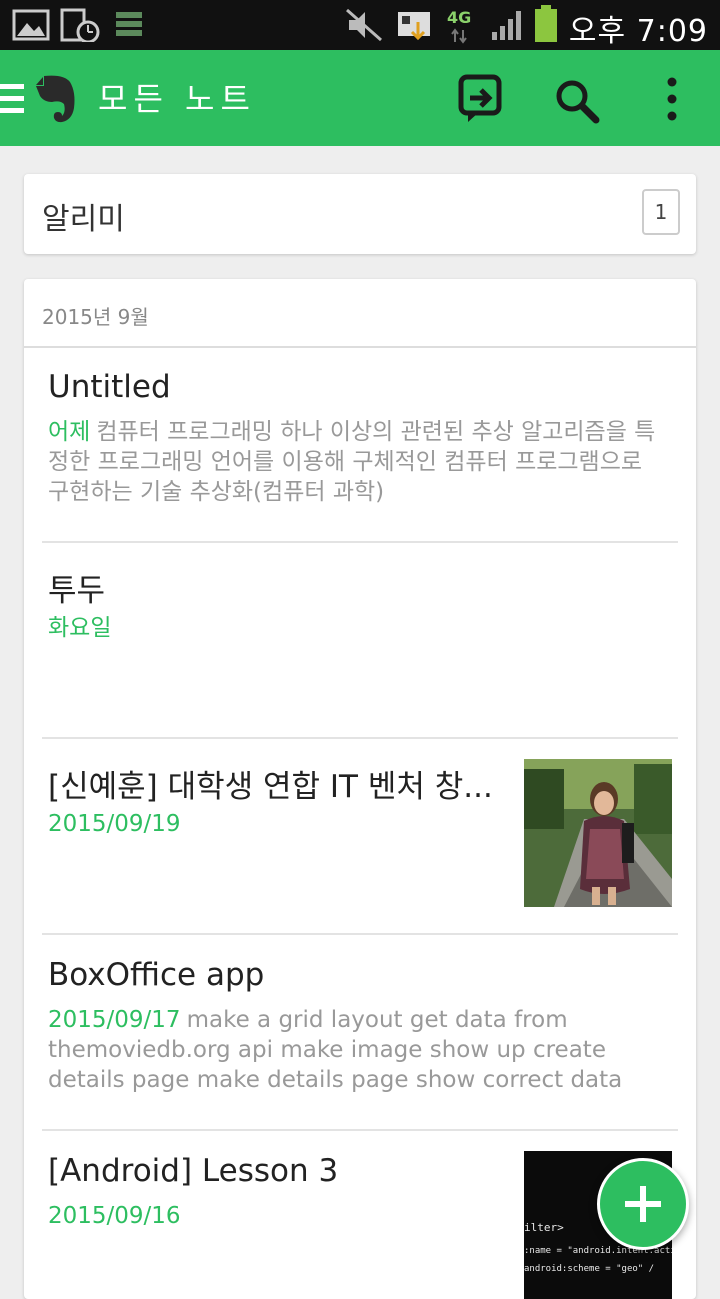 The width and height of the screenshot is (720, 1299). Describe the element at coordinates (56, 99) in the screenshot. I see `evernote-logo` at that location.